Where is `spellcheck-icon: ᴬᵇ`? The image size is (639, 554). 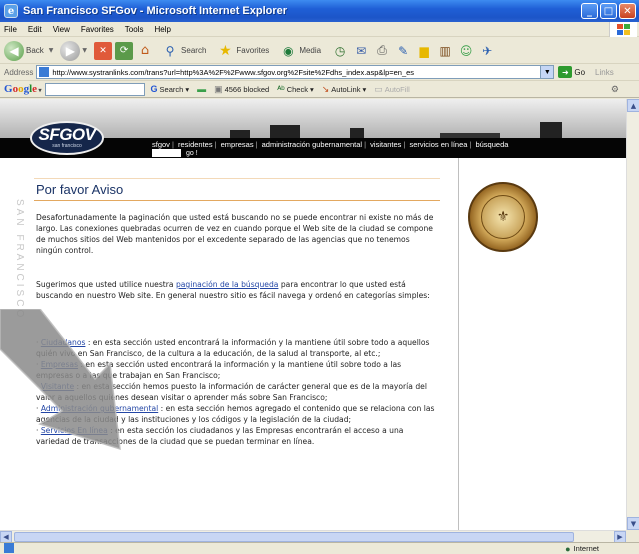
spellcheck-icon: ᴬᵇ is located at coordinates (281, 89).